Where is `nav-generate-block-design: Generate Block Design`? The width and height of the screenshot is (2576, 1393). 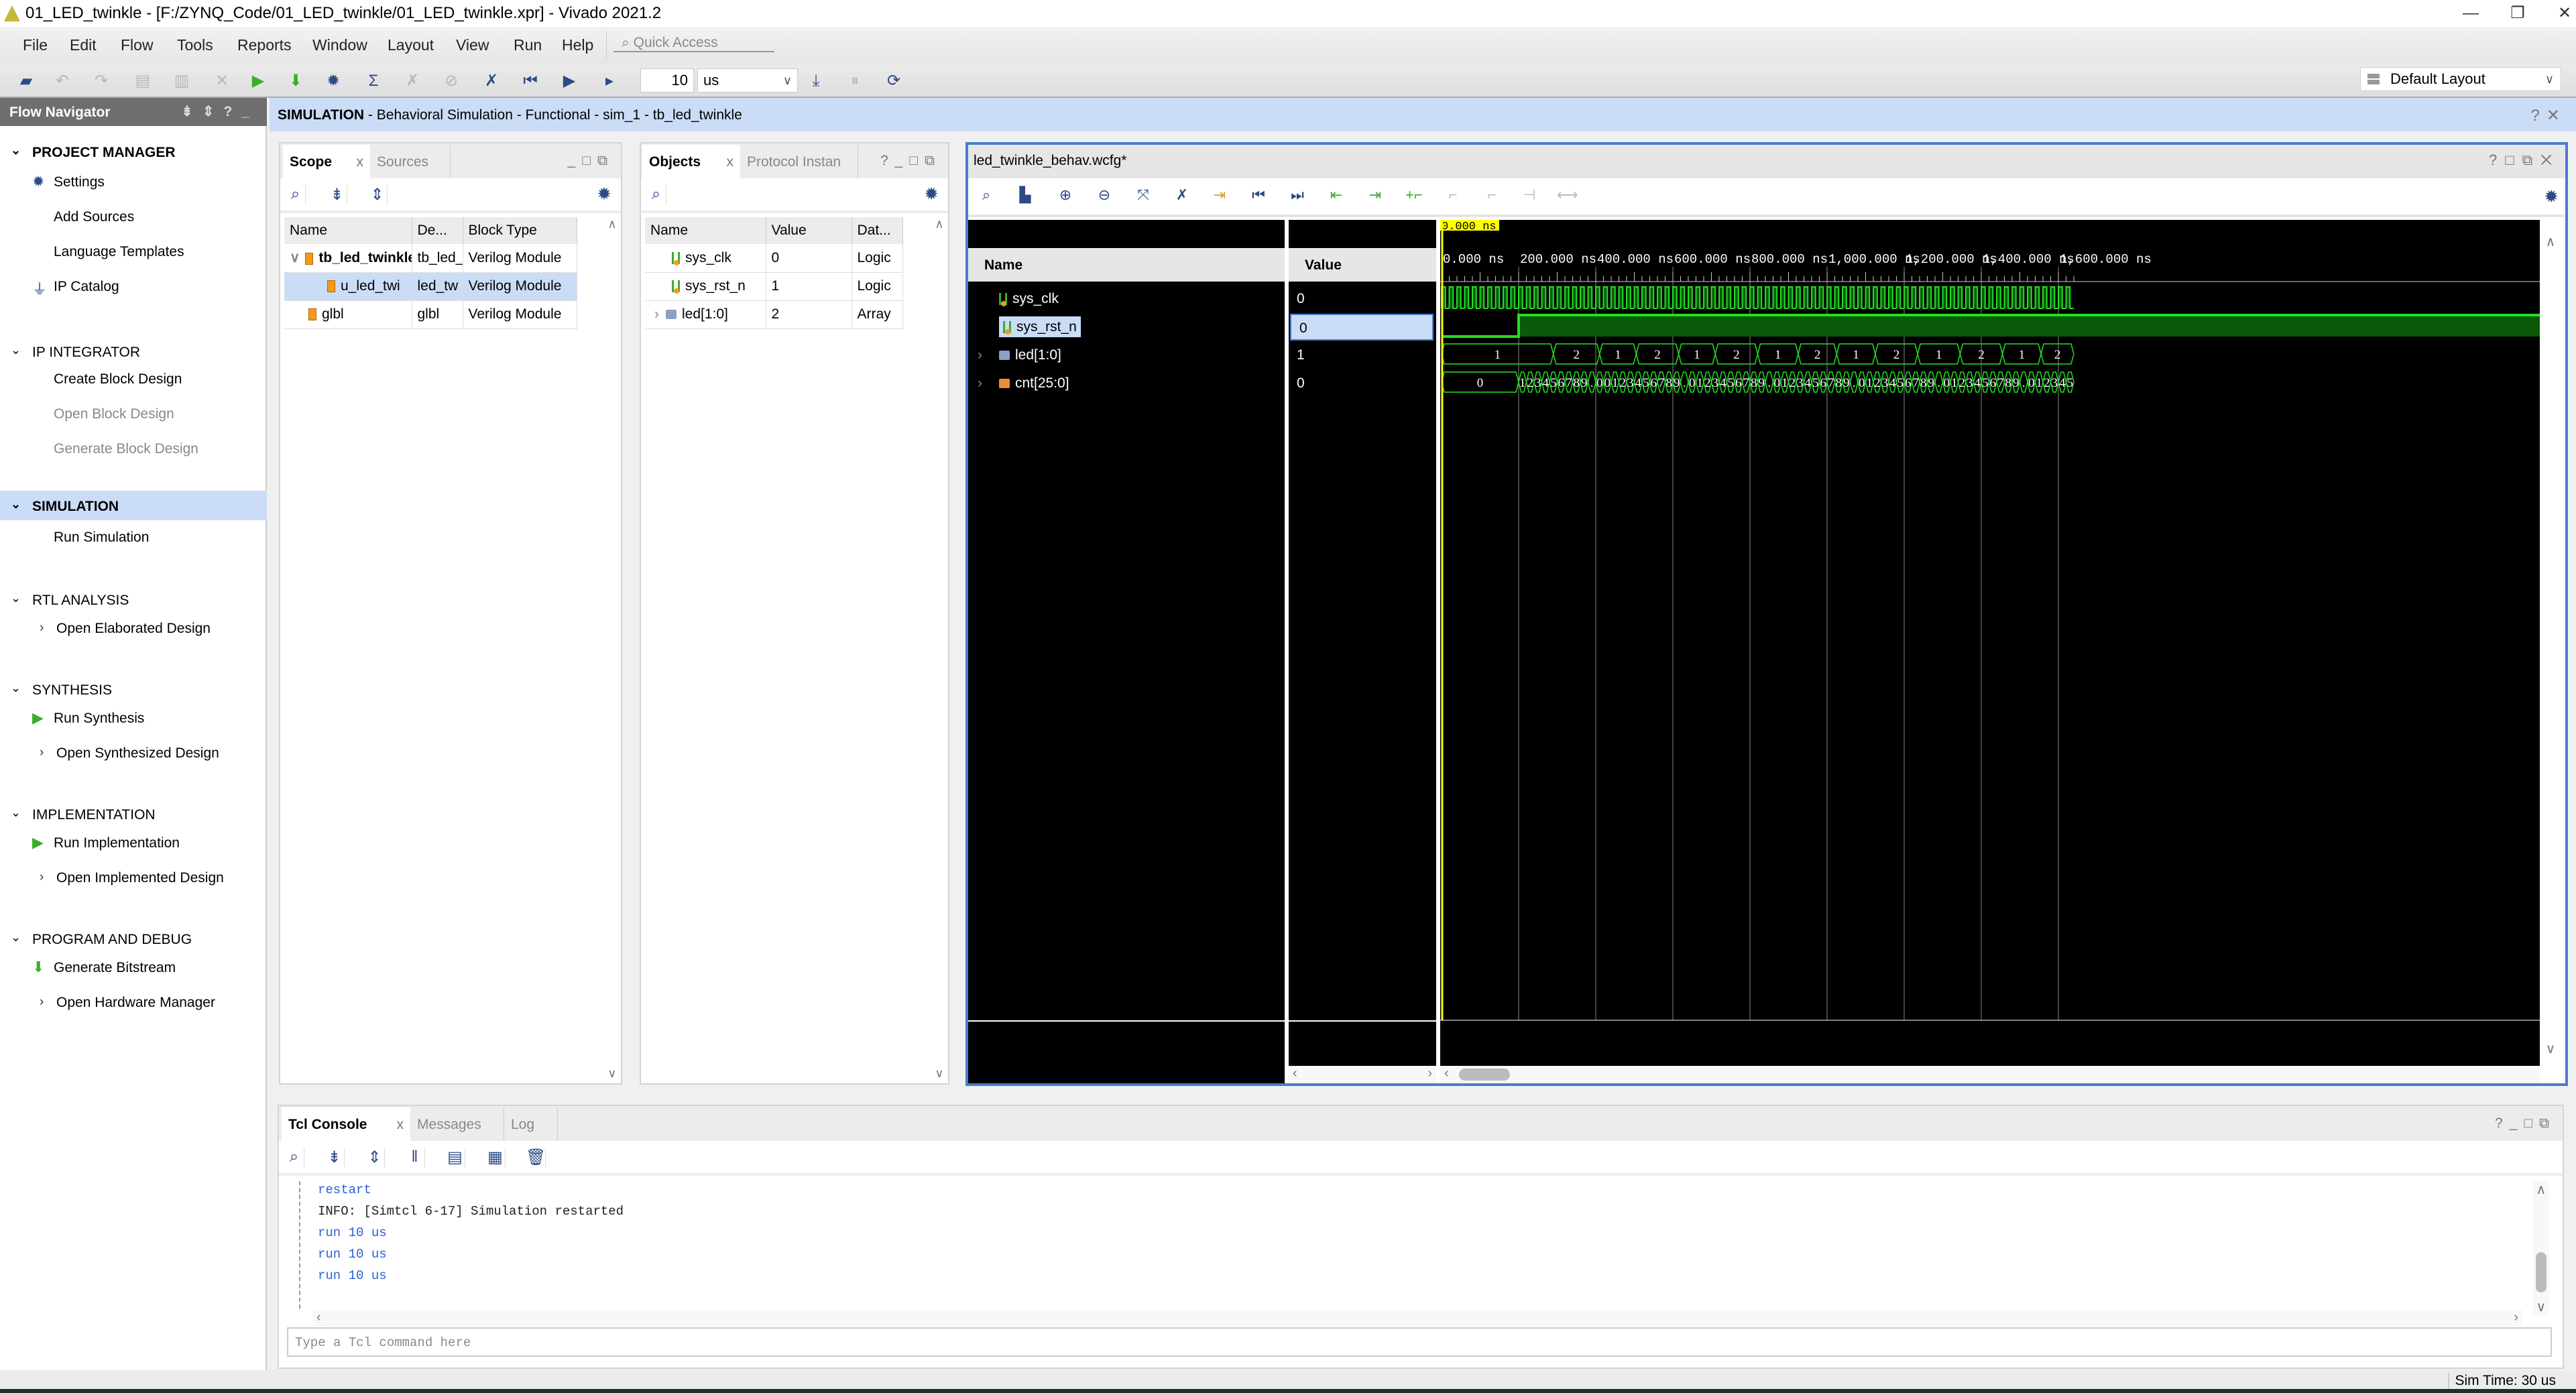 nav-generate-block-design: Generate Block Design is located at coordinates (126, 449).